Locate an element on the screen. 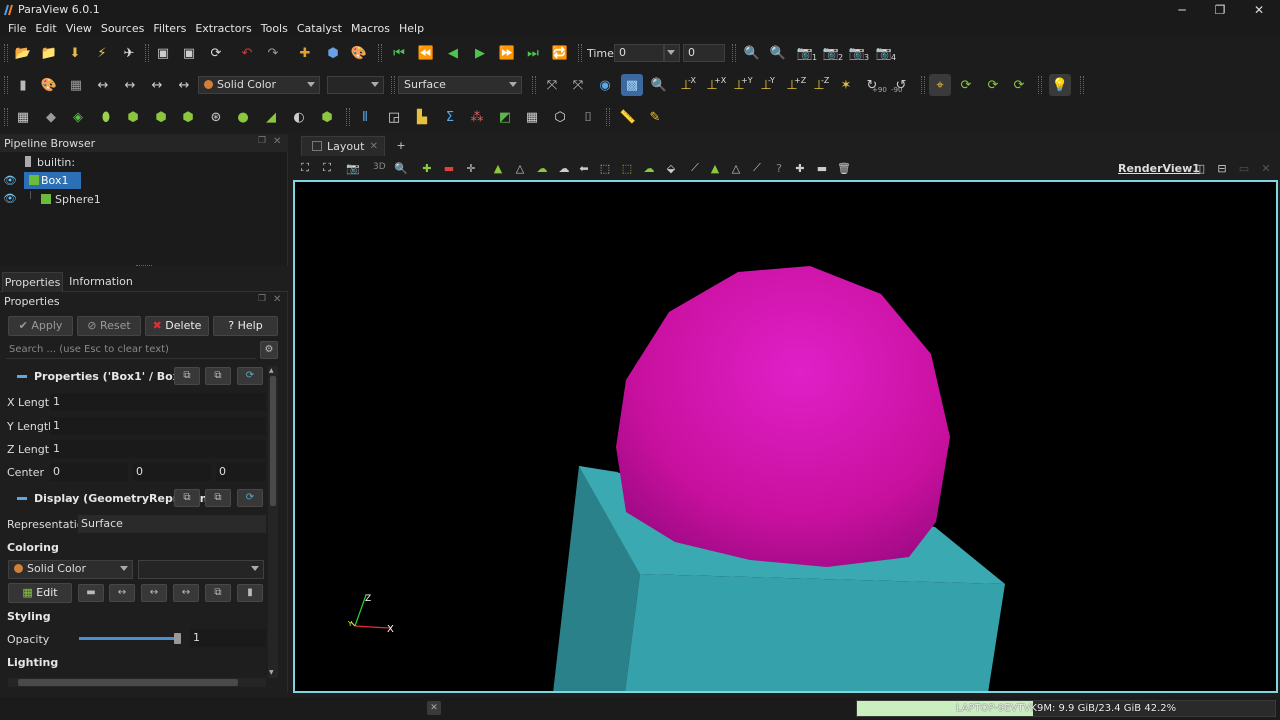 Image resolution: width=1280 pixels, height=720 pixels. center-axes-icon: ⌖ is located at coordinates (940, 85).